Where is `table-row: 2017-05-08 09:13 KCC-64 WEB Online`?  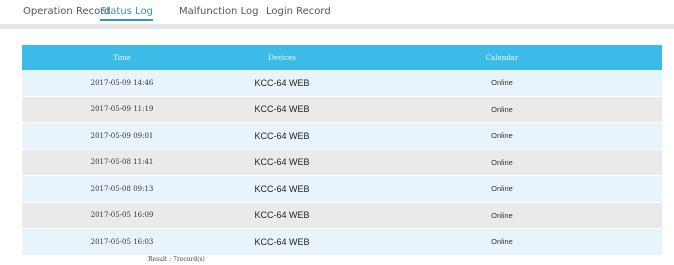
table-row: 2017-05-08 09:13 KCC-64 WEB Online is located at coordinates (342, 189).